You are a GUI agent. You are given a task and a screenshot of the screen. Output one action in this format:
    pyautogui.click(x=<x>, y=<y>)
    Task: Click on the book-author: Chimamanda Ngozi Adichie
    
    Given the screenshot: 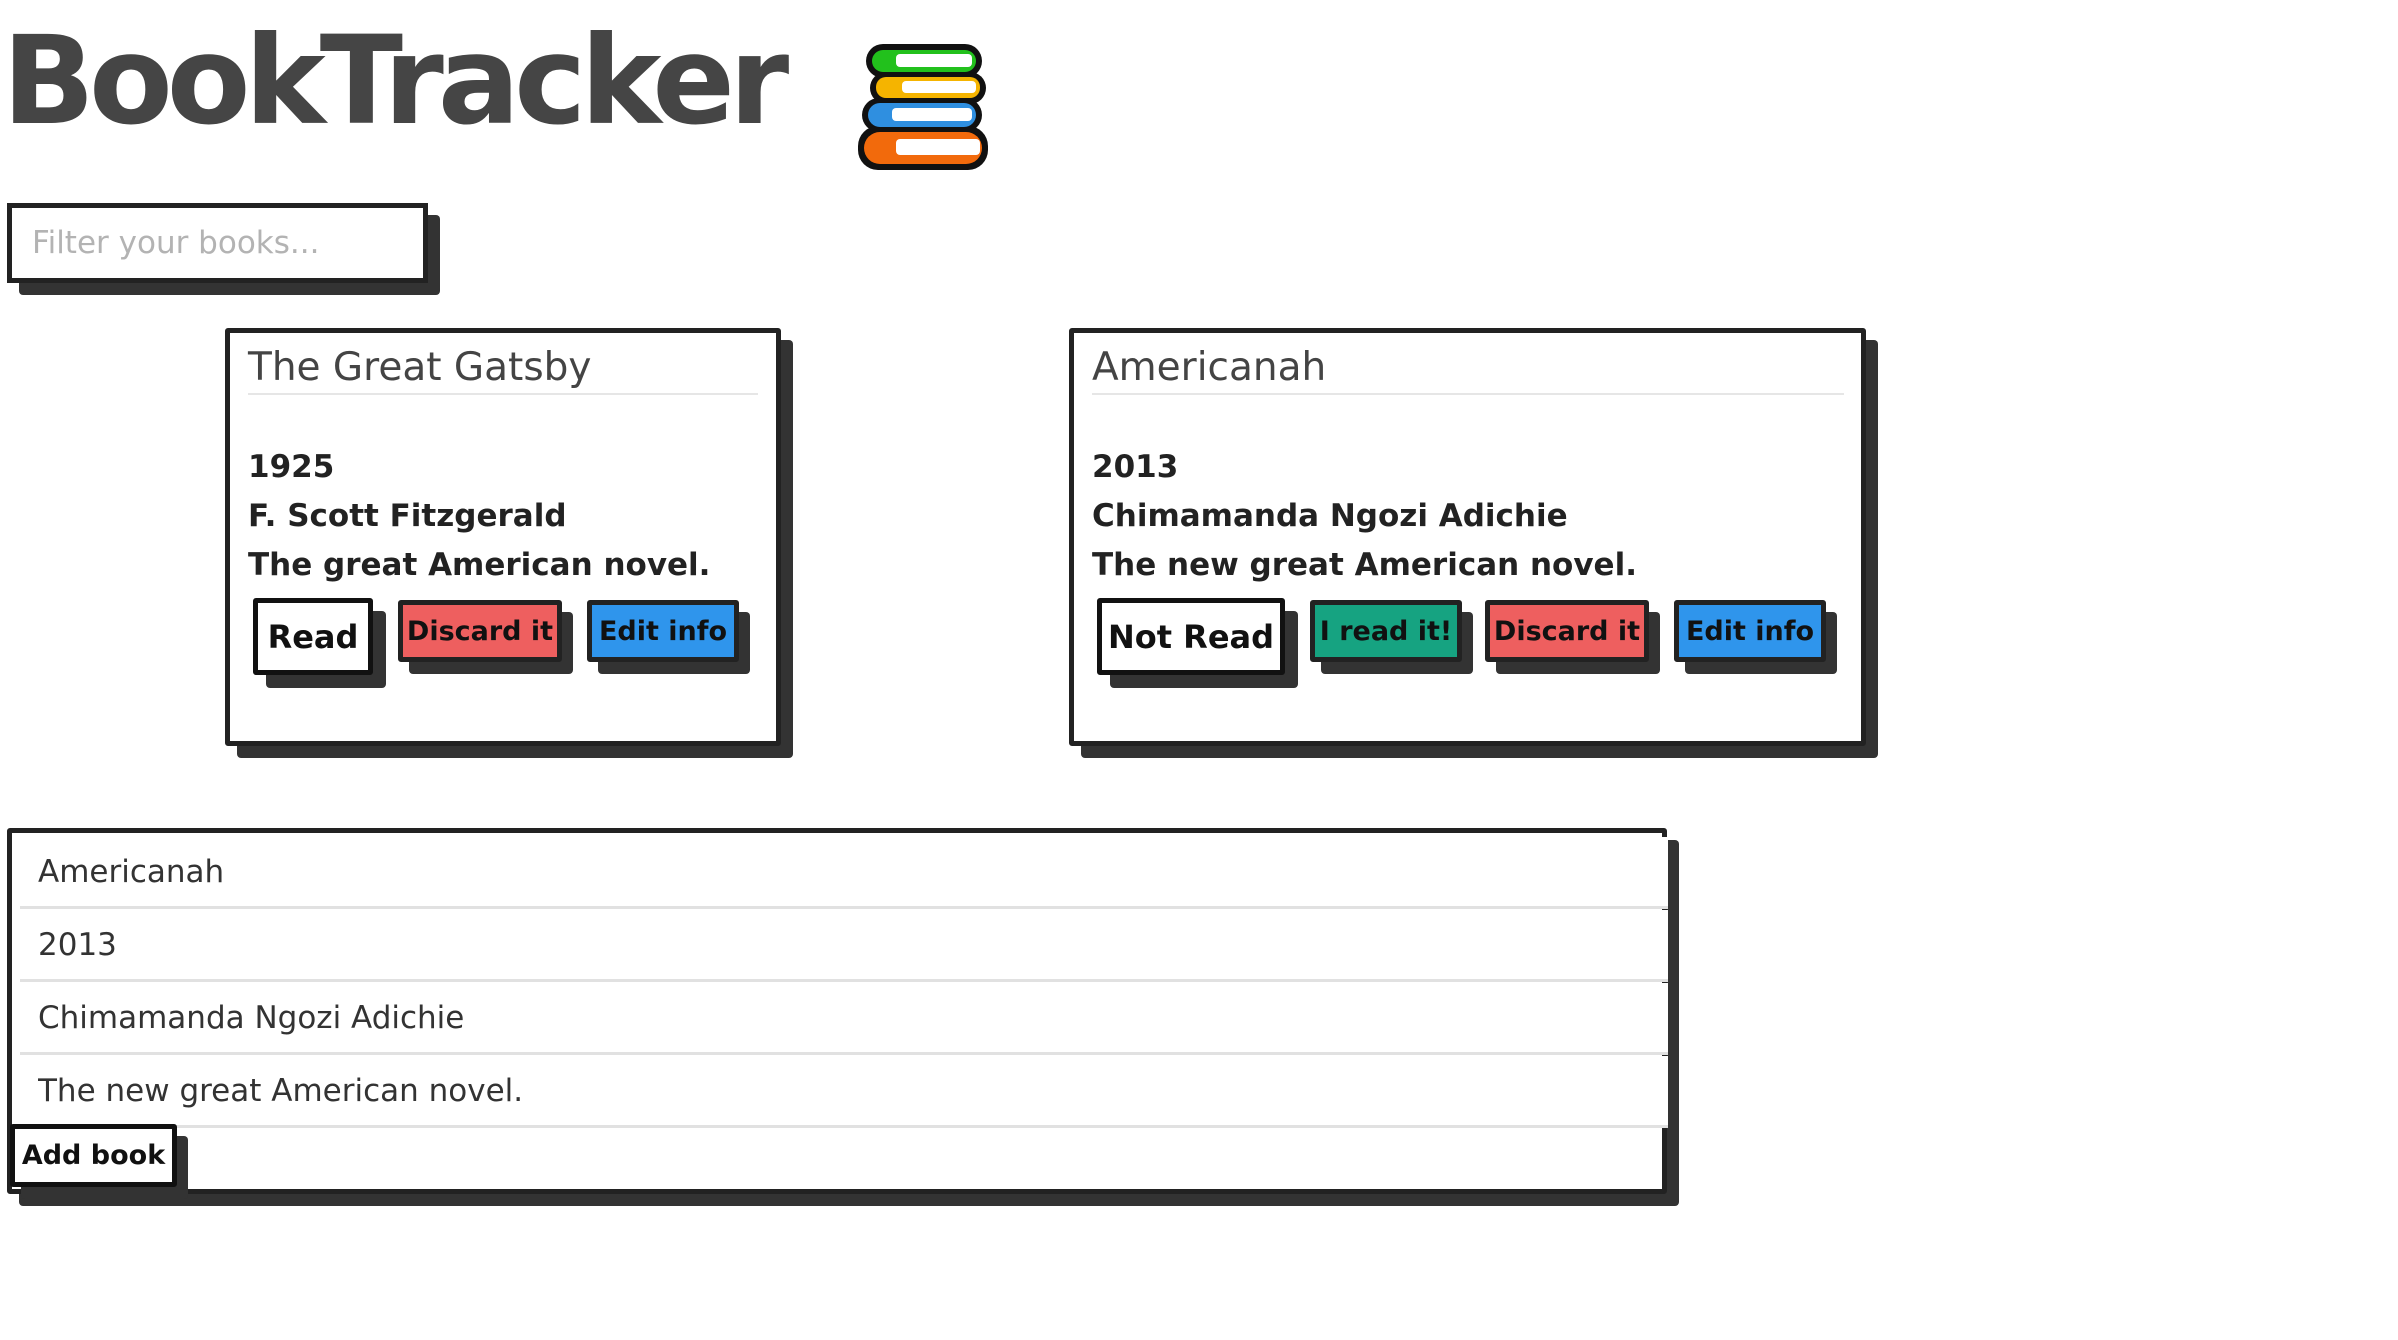 What is the action you would take?
    pyautogui.click(x=1330, y=516)
    